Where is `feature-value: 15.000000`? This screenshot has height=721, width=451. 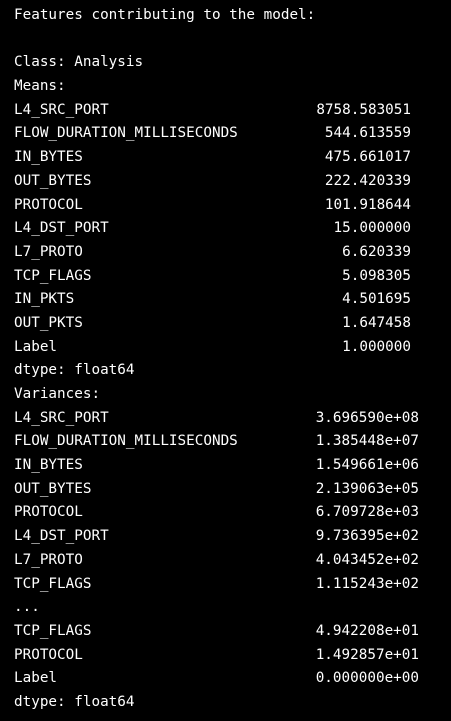 feature-value: 15.000000 is located at coordinates (372, 228).